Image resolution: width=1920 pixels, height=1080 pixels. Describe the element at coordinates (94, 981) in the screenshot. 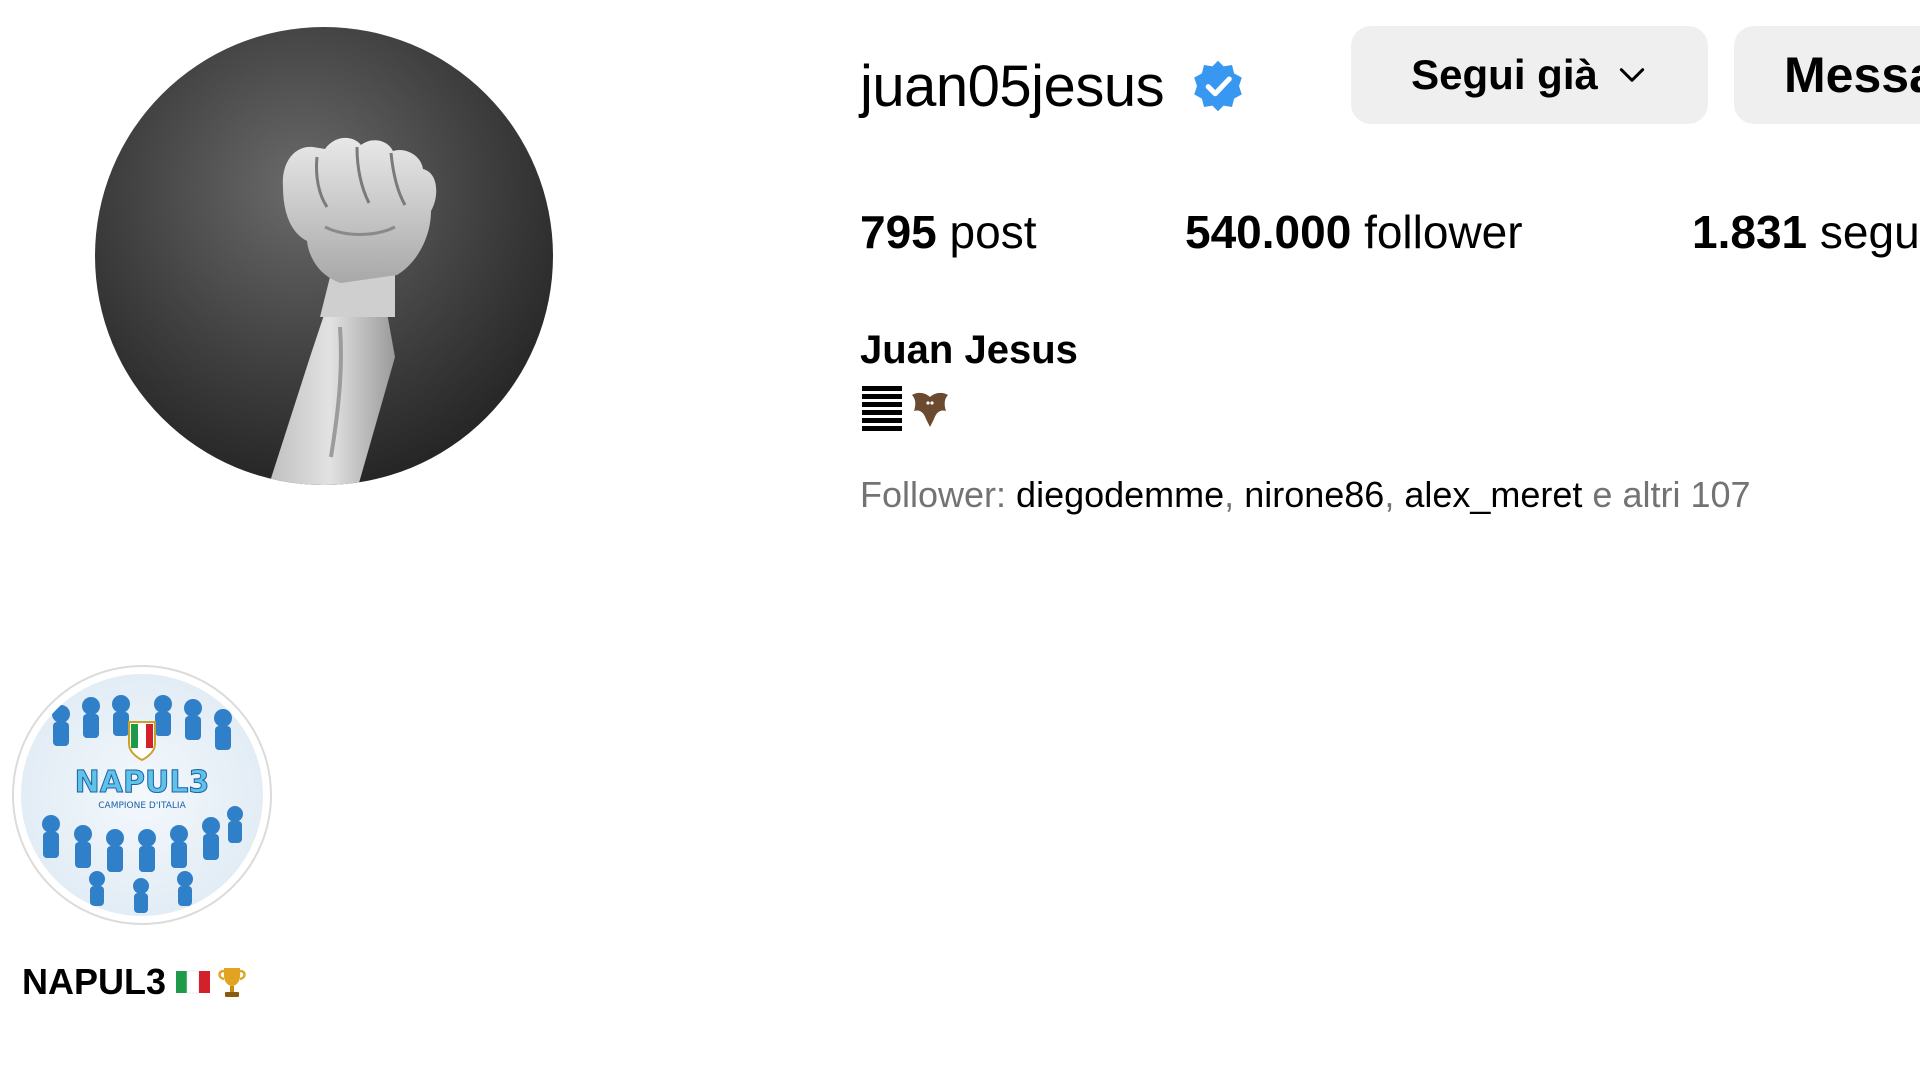

I see `highlight-title: NAPUL3` at that location.